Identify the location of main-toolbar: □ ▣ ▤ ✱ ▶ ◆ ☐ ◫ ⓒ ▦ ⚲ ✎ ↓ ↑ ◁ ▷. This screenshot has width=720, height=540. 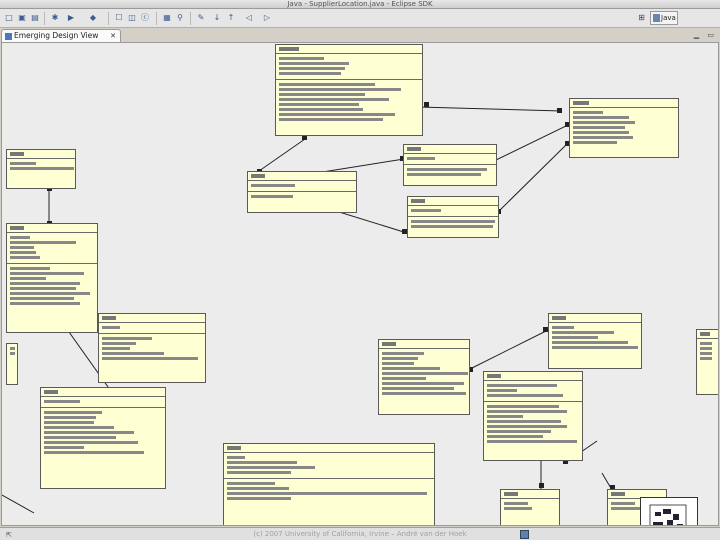
(360, 18).